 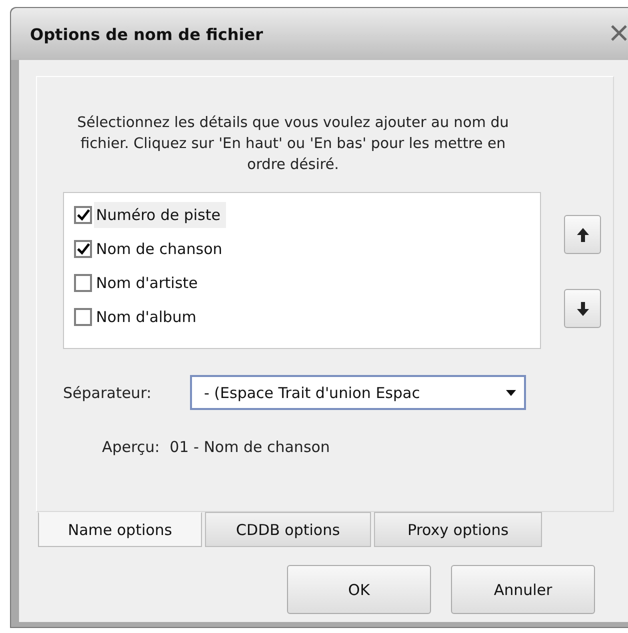 I want to click on preview-value: 01 - Nom de chanson, so click(x=250, y=447).